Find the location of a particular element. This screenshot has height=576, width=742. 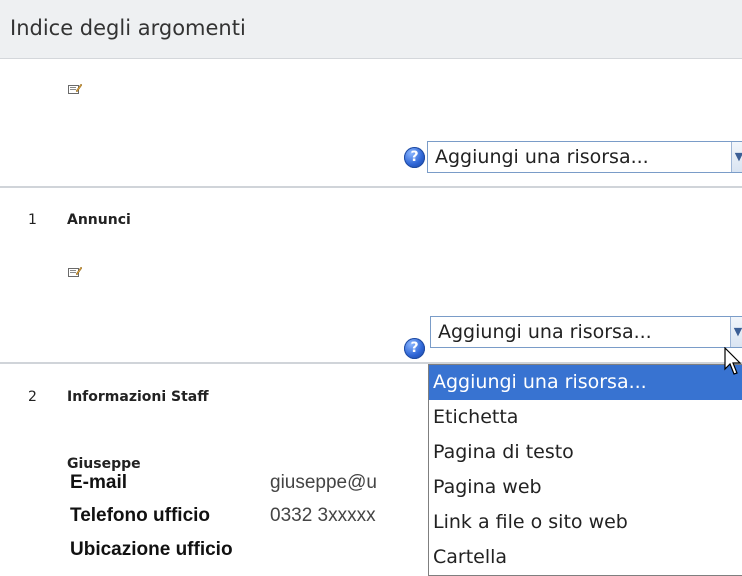

staff-phone-value: 0332 3xxxxx is located at coordinates (323, 515).